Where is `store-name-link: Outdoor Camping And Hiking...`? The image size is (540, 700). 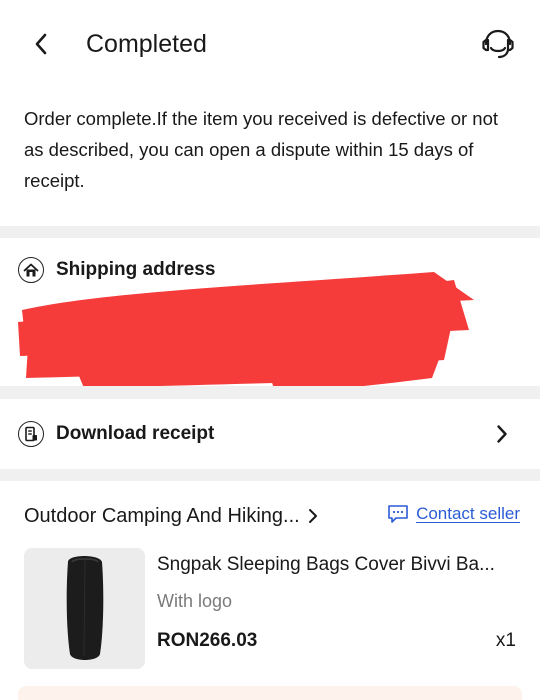 store-name-link: Outdoor Camping And Hiking... is located at coordinates (162, 516).